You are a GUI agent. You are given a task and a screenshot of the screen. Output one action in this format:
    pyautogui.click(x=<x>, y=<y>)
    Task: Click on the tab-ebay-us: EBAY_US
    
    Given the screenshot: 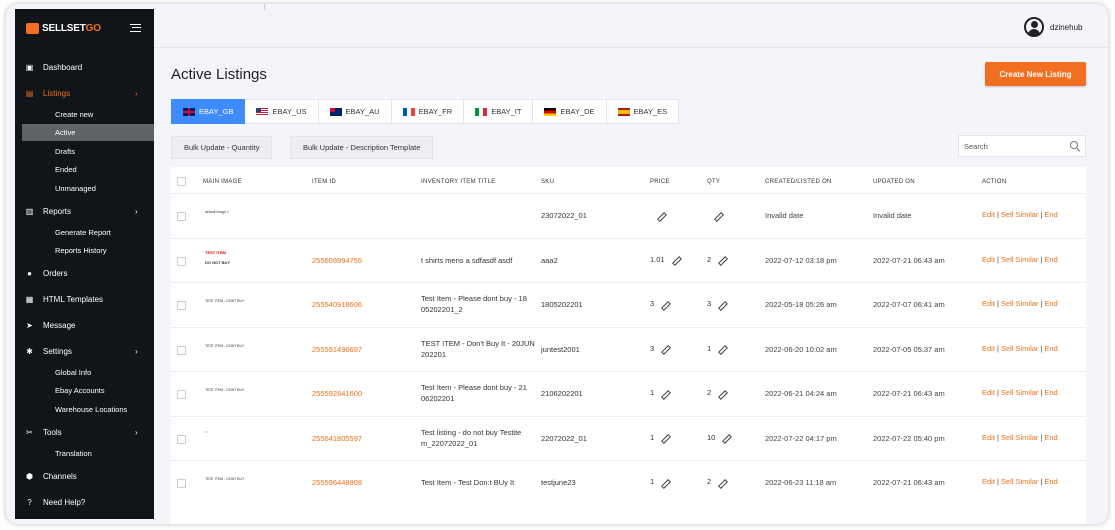 What is the action you would take?
    pyautogui.click(x=282, y=111)
    